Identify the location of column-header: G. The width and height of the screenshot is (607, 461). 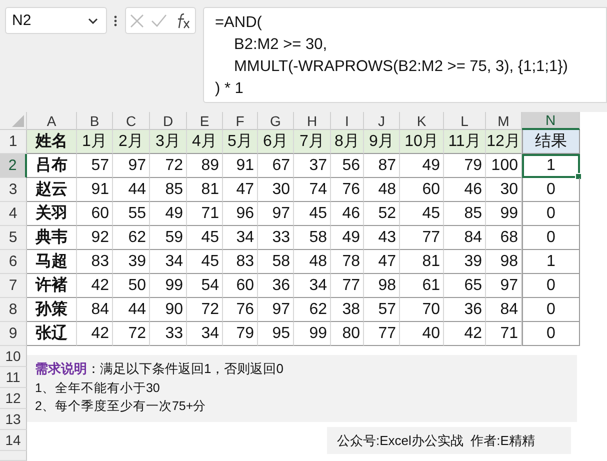
(276, 121).